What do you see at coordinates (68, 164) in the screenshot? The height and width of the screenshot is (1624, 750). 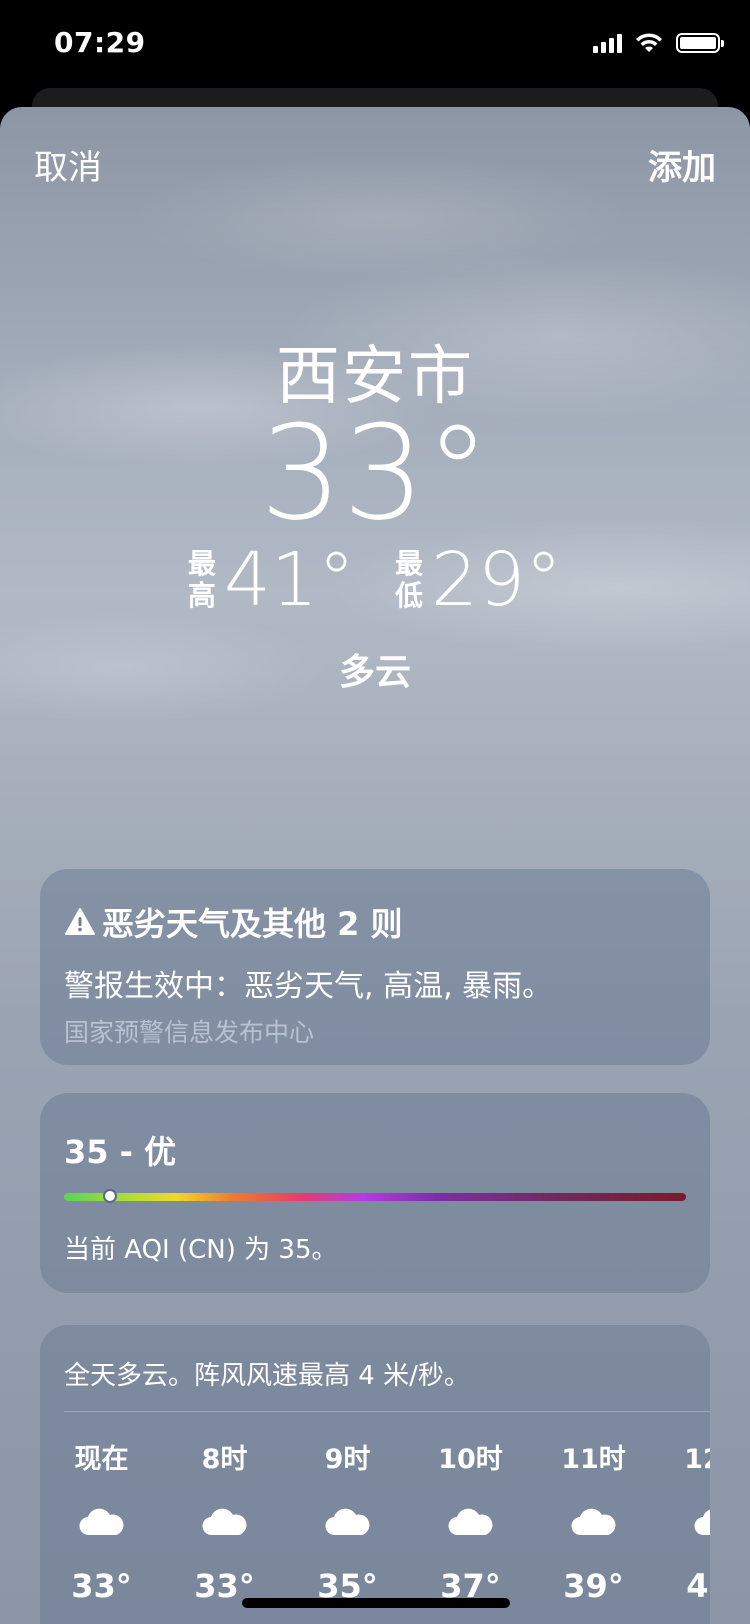 I see `cancel-button: 取消` at bounding box center [68, 164].